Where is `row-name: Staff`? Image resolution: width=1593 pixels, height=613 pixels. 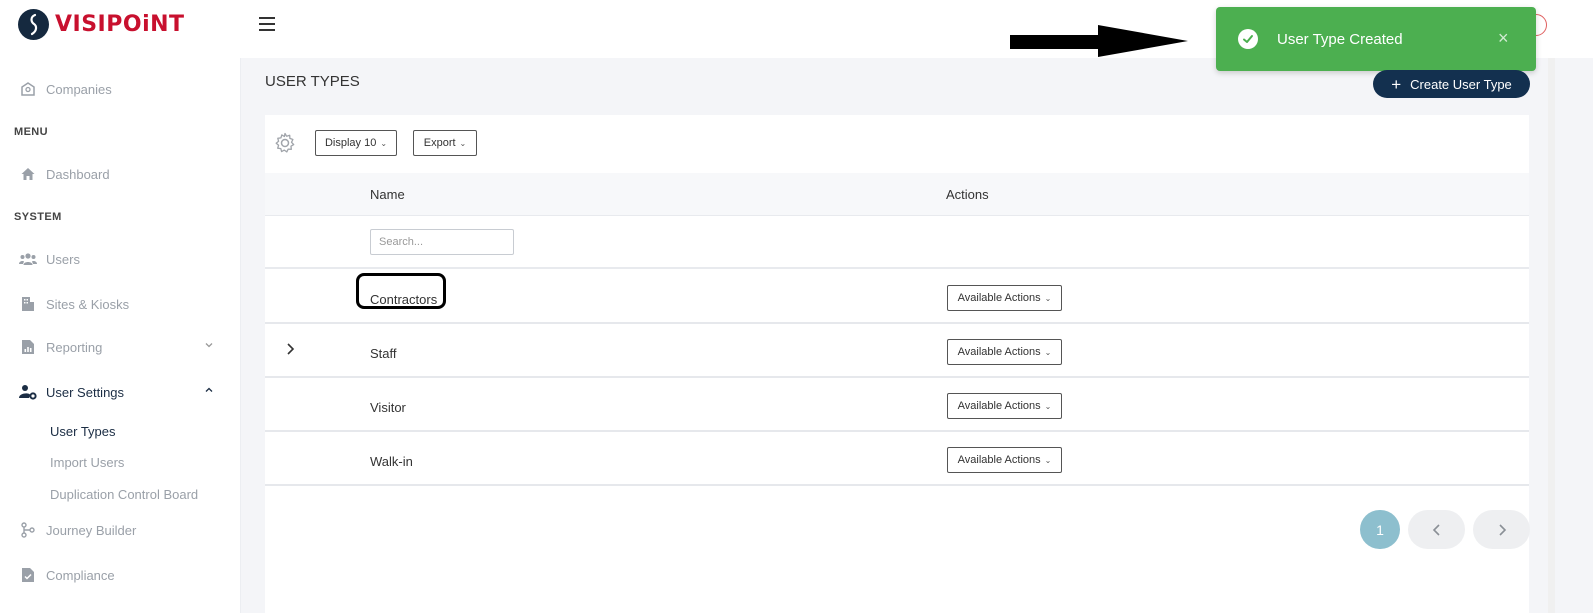
row-name: Staff is located at coordinates (383, 353).